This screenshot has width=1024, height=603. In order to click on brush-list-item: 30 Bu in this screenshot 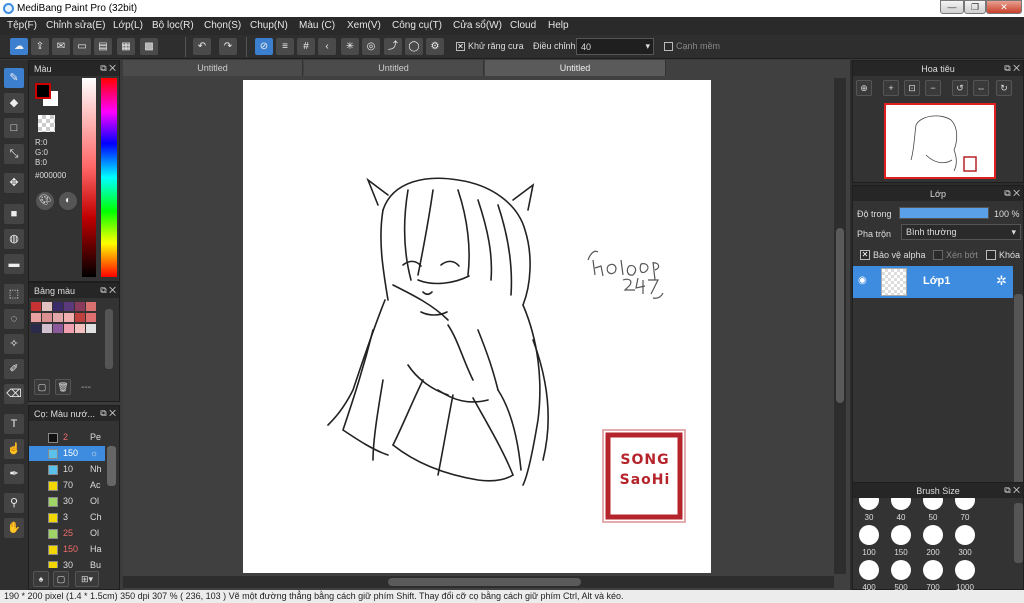, I will do `click(67, 563)`.